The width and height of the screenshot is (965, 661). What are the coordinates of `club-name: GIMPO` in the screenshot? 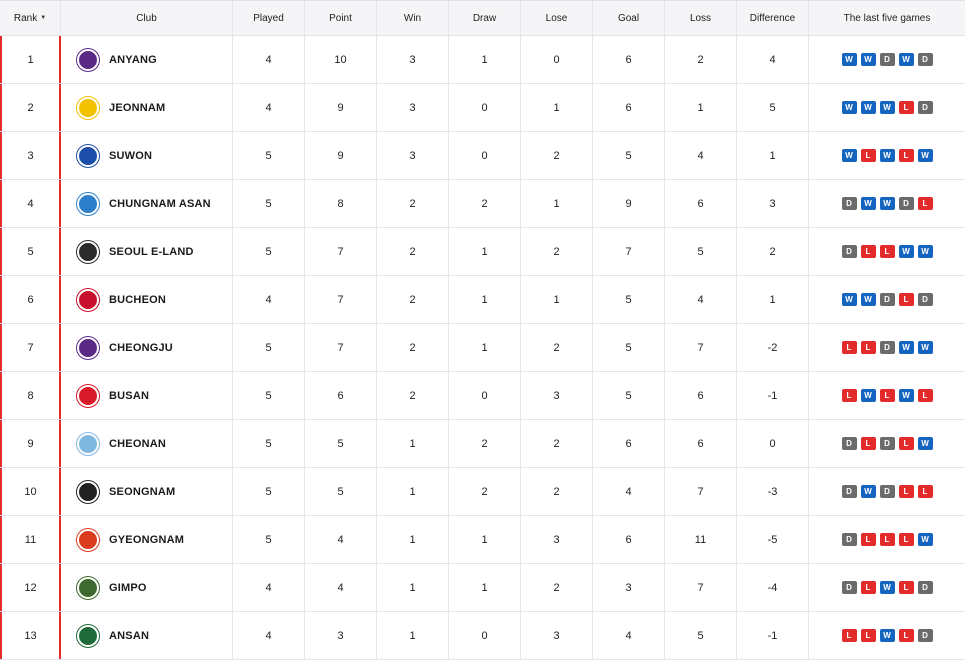 It's located at (128, 588).